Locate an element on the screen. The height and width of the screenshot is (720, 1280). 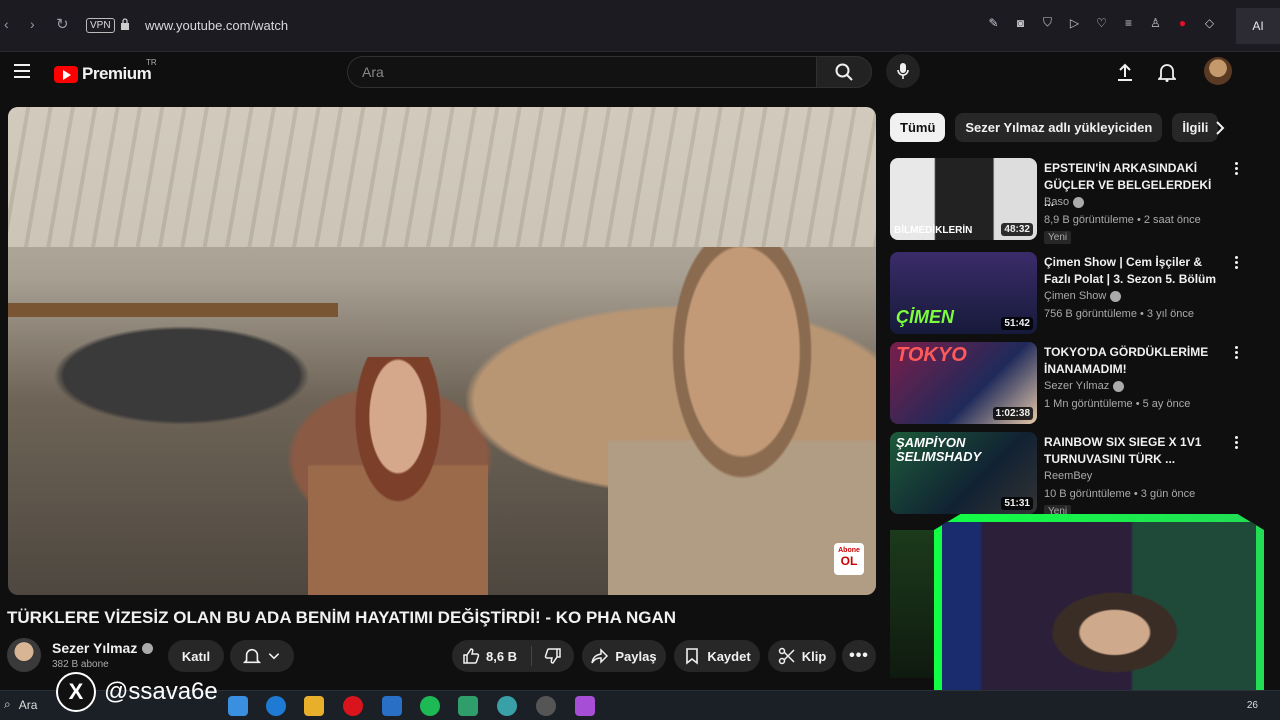
notifications-button is located at coordinates (1167, 72).